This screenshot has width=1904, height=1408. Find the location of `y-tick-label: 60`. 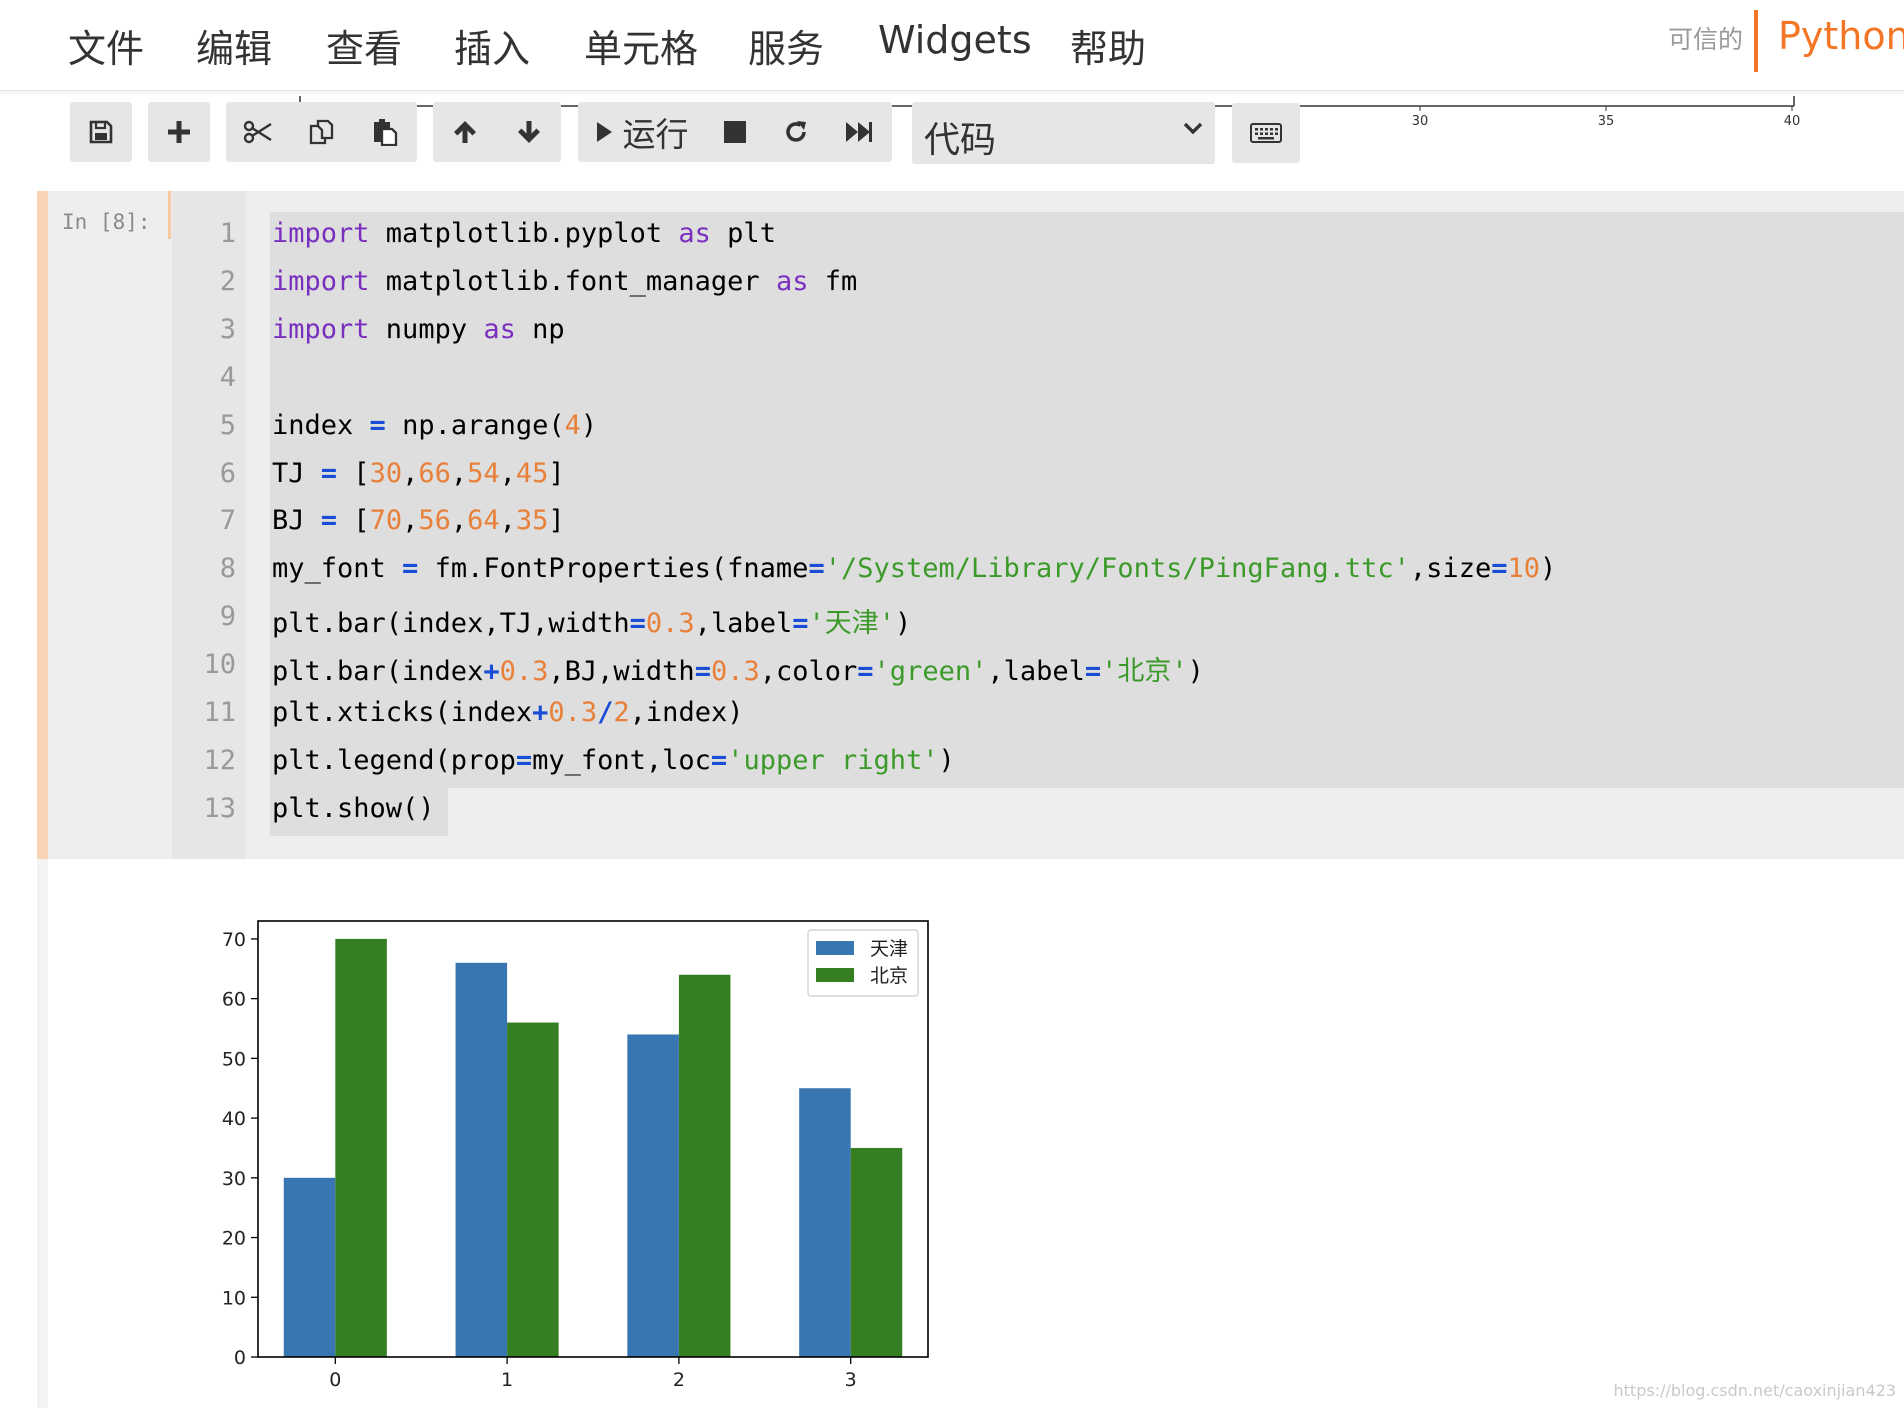

y-tick-label: 60 is located at coordinates (234, 1000).